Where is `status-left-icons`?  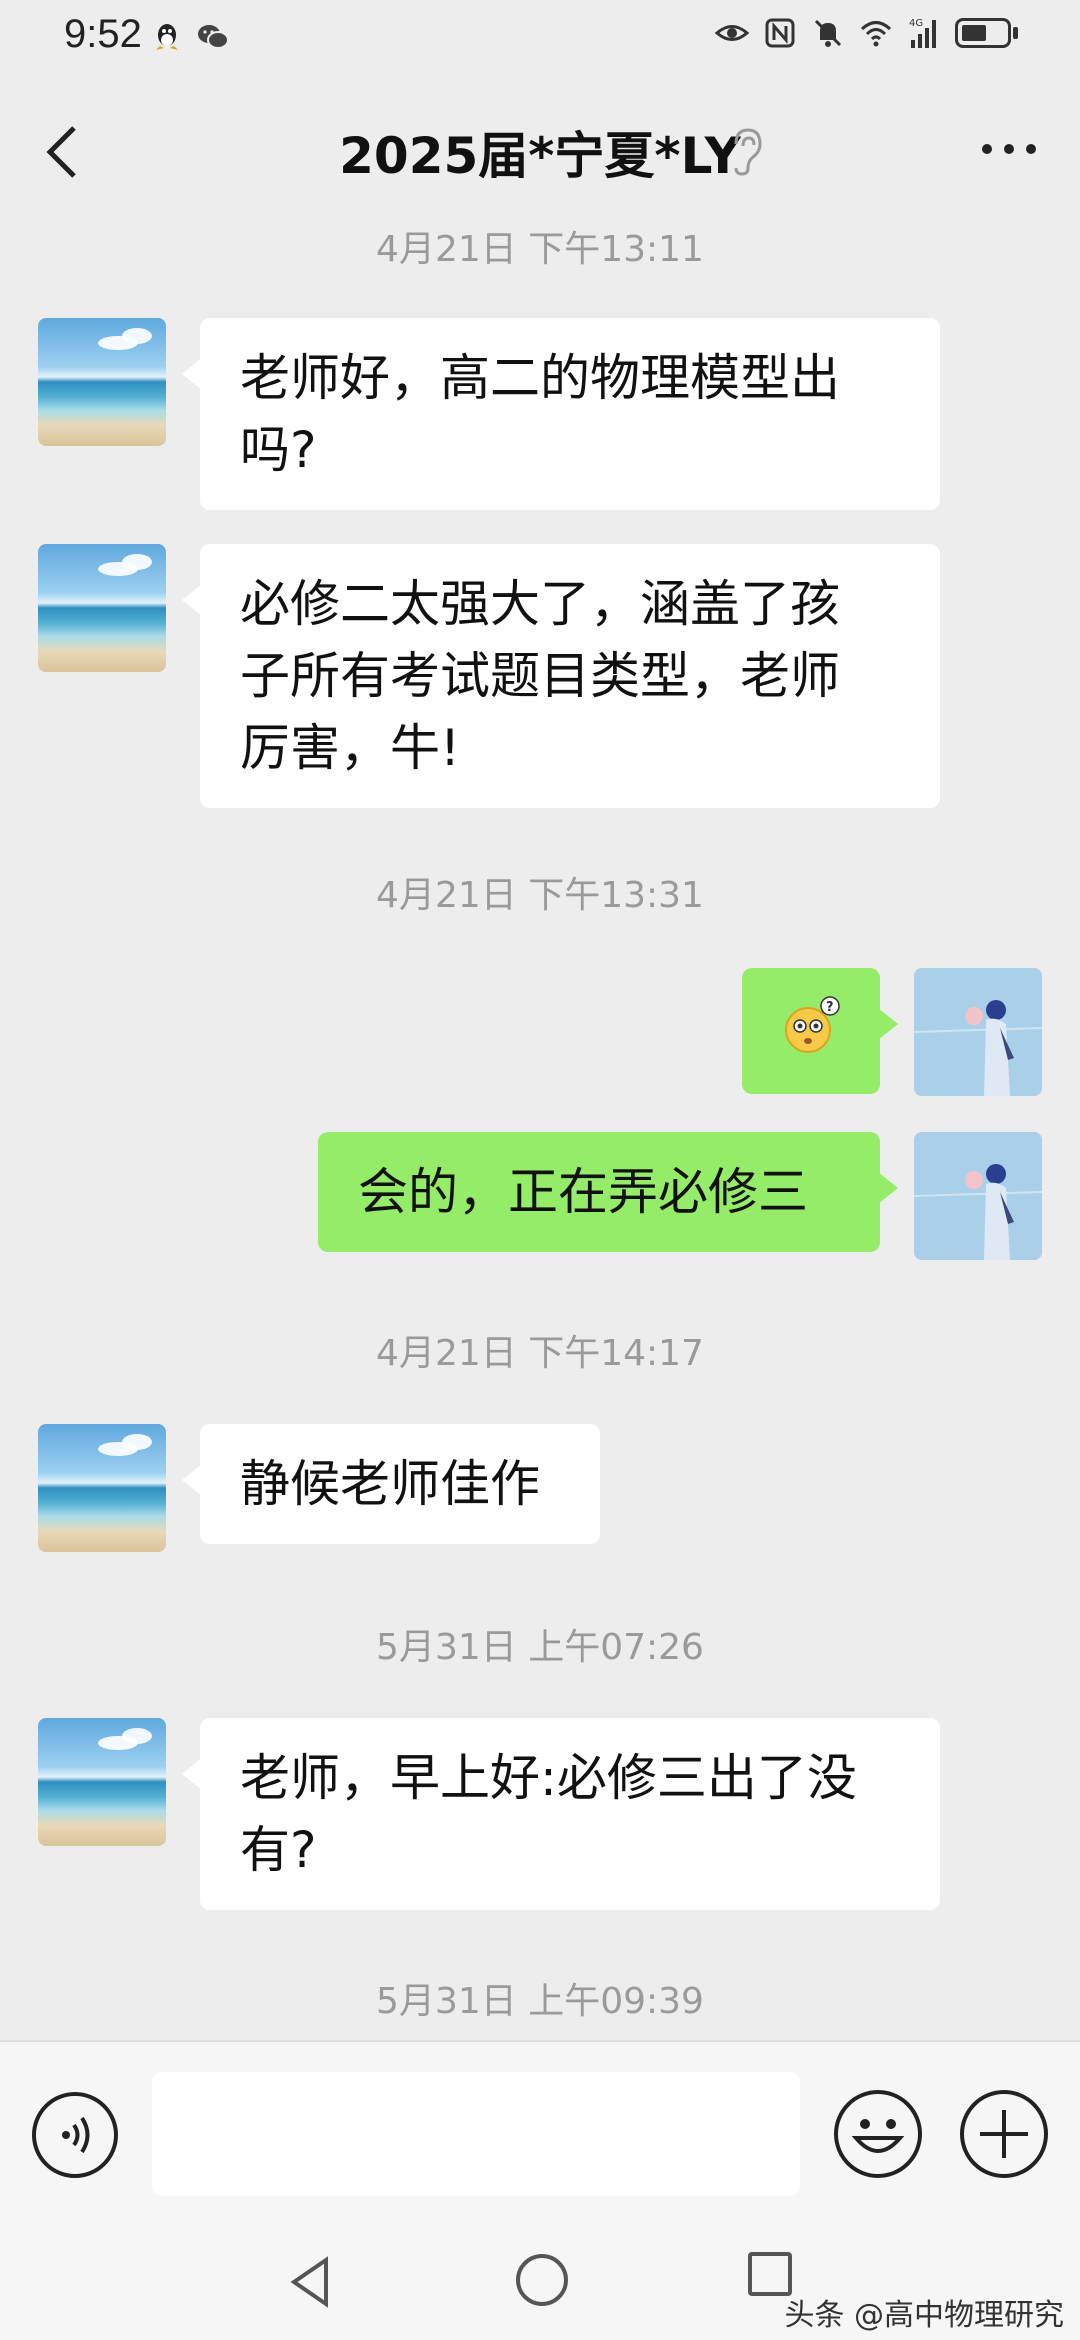
status-left-icons is located at coordinates (190, 37).